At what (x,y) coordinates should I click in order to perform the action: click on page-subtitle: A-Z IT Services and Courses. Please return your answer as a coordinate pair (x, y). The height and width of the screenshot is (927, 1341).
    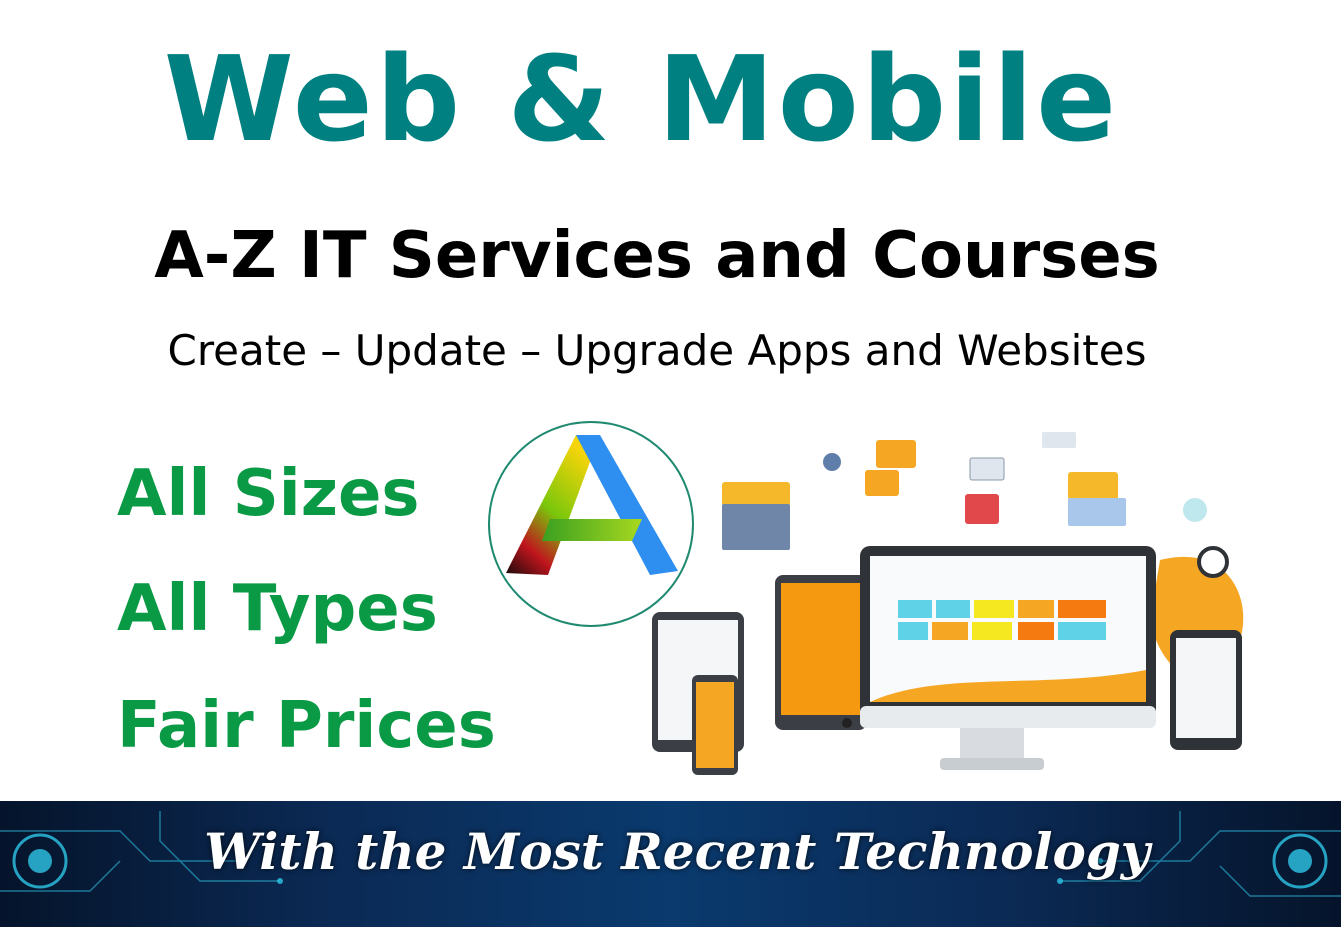
    Looking at the image, I should click on (657, 256).